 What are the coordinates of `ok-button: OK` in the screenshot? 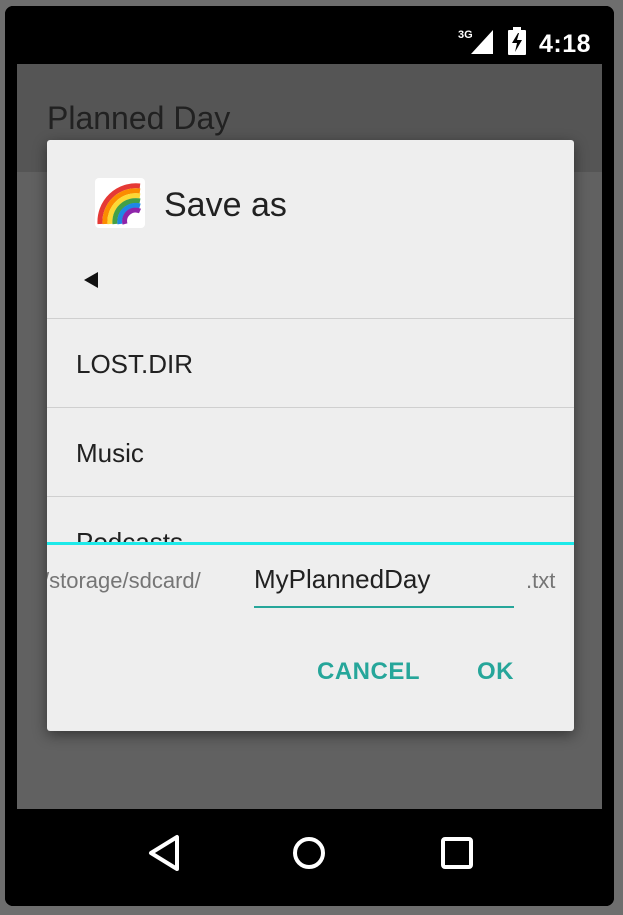 It's located at (495, 672).